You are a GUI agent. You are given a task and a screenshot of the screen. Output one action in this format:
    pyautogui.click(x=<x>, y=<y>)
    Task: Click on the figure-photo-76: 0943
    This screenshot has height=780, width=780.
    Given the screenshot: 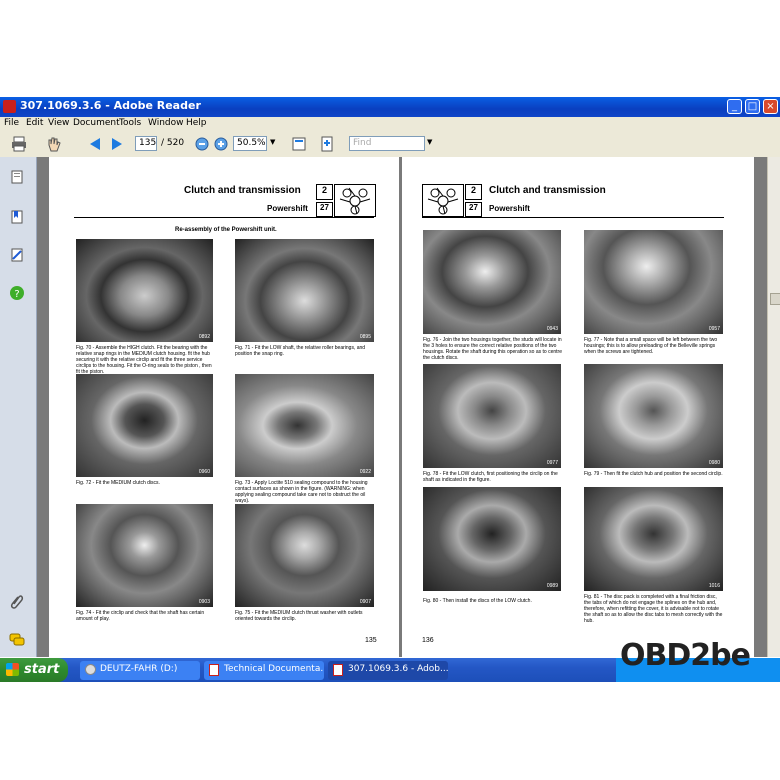 What is the action you would take?
    pyautogui.click(x=492, y=282)
    